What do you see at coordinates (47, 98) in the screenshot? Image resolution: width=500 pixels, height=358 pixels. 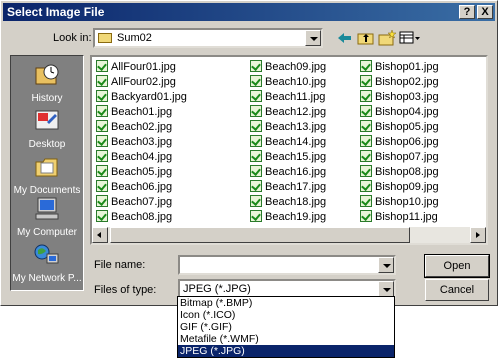 I see `place-label: History` at bounding box center [47, 98].